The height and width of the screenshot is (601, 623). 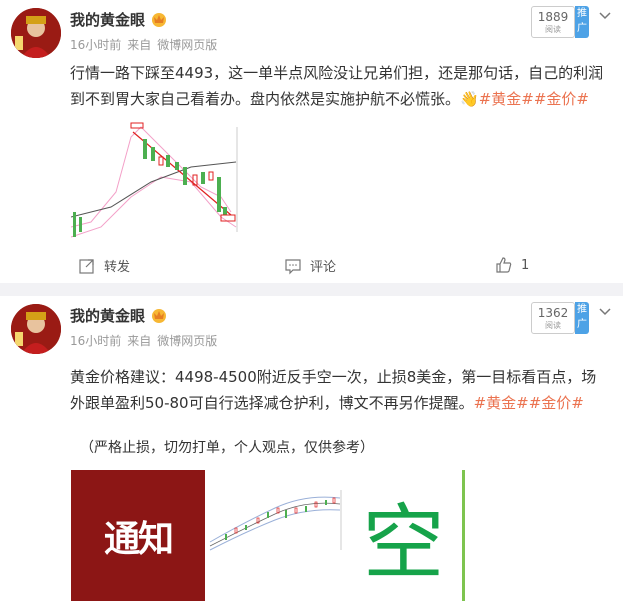 I want to click on comment-button: 评论, so click(x=310, y=265).